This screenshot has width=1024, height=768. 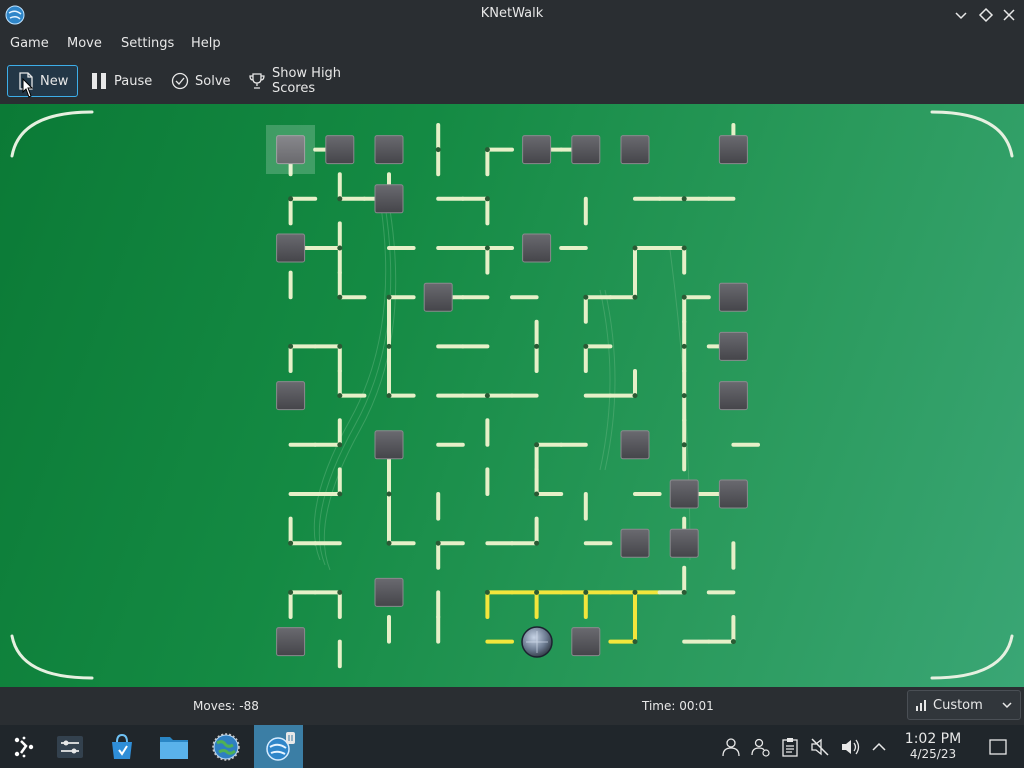 I want to click on user-icon, so click(x=731, y=747).